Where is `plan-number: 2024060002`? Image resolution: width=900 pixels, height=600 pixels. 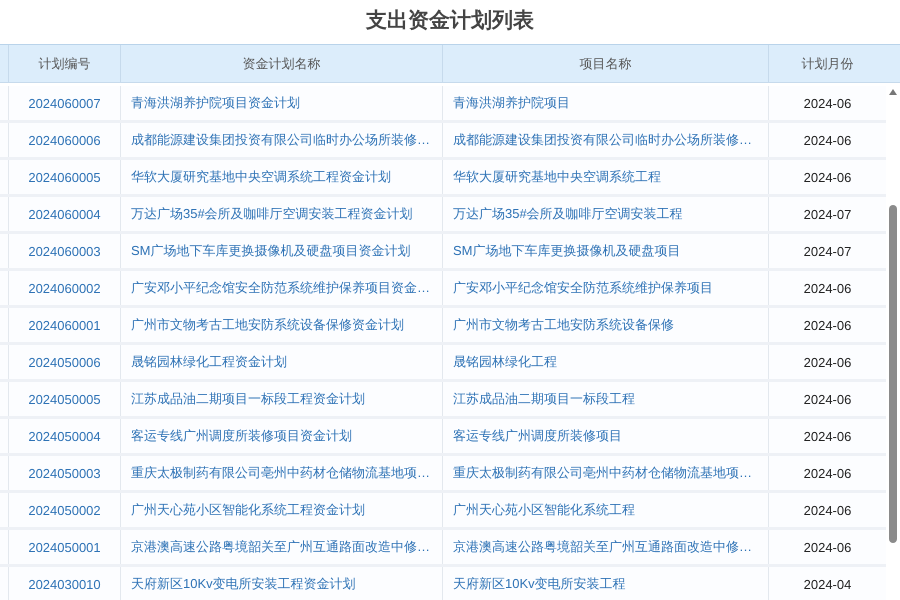 plan-number: 2024060002 is located at coordinates (64, 288).